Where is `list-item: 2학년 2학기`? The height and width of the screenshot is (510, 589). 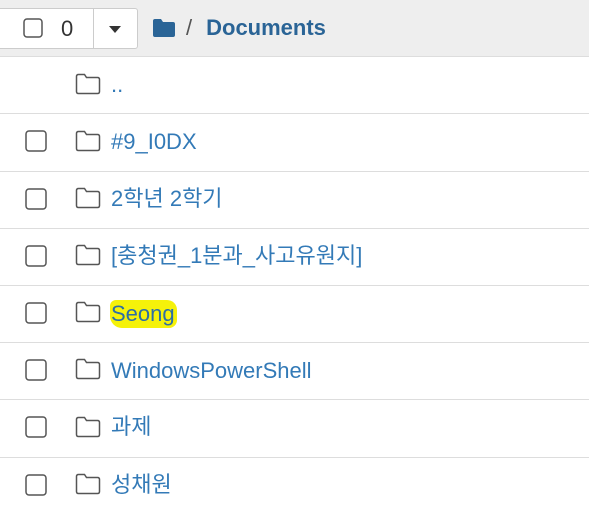 list-item: 2학년 2학기 is located at coordinates (294, 200).